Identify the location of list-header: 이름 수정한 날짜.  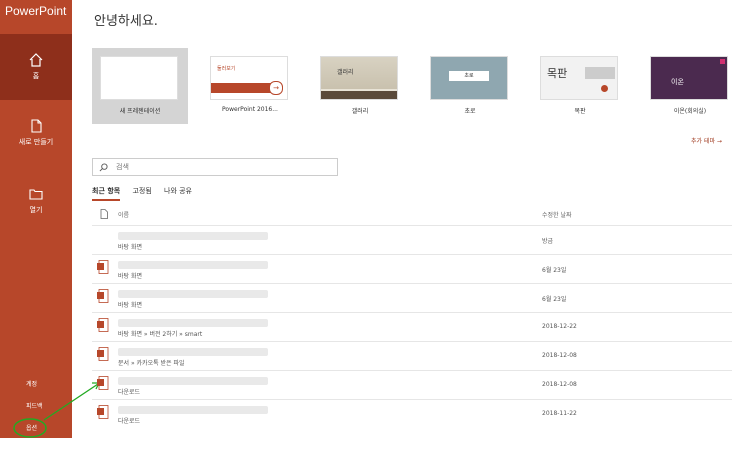
(418, 215).